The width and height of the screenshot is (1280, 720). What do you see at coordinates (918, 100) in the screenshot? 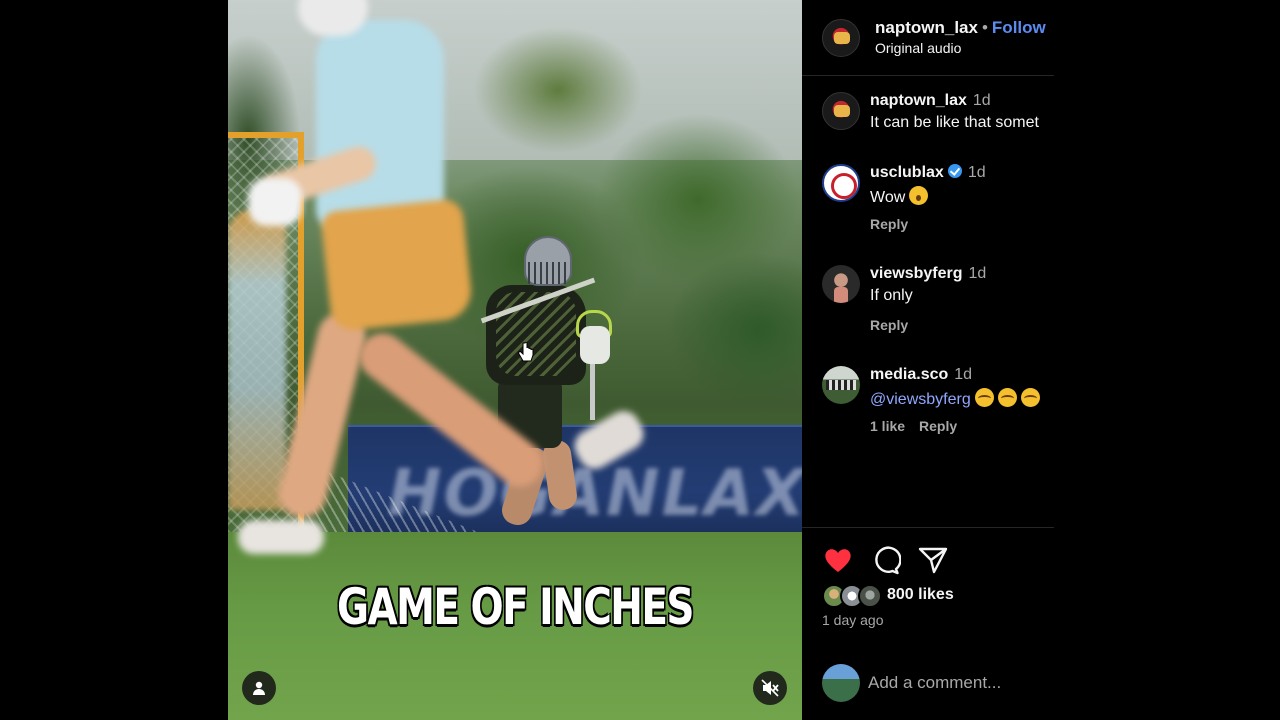
I see `comment-username: naptown_lax` at bounding box center [918, 100].